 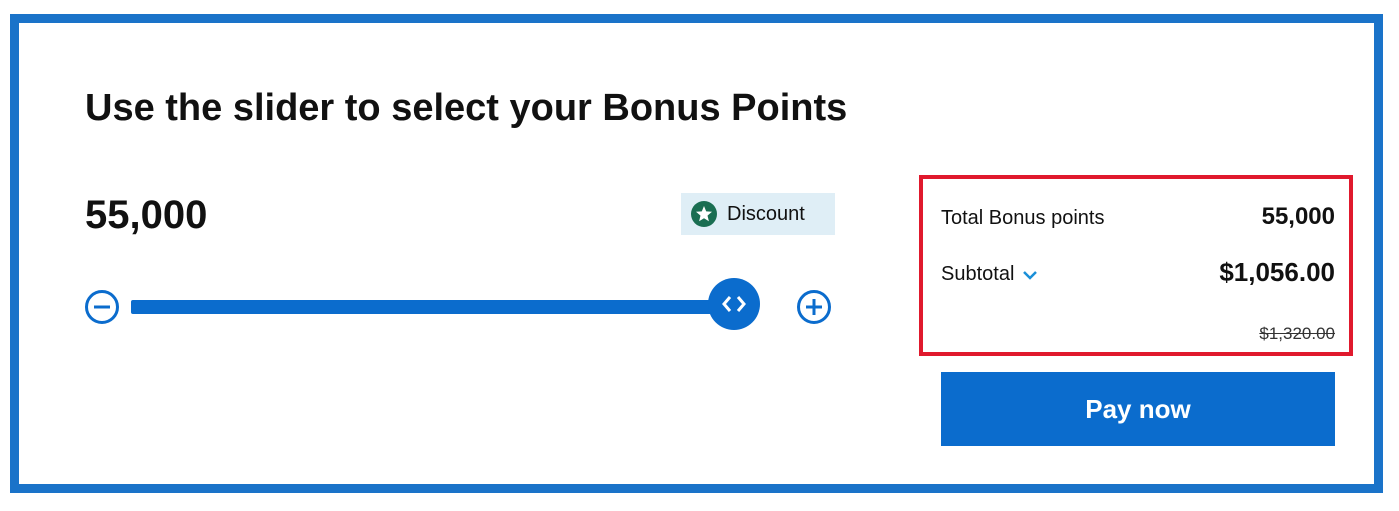 I want to click on slider-thumb, so click(x=733, y=304).